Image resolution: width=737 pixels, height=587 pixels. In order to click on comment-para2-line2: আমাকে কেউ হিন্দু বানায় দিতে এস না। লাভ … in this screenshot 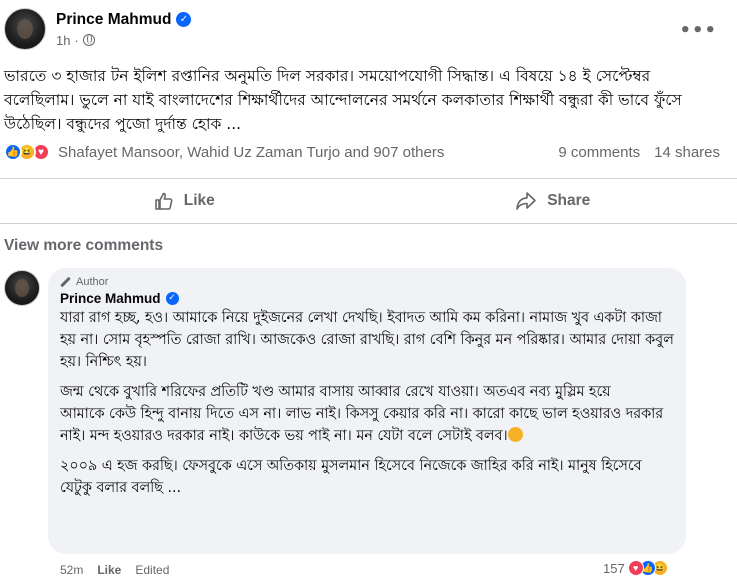, I will do `click(362, 425)`.